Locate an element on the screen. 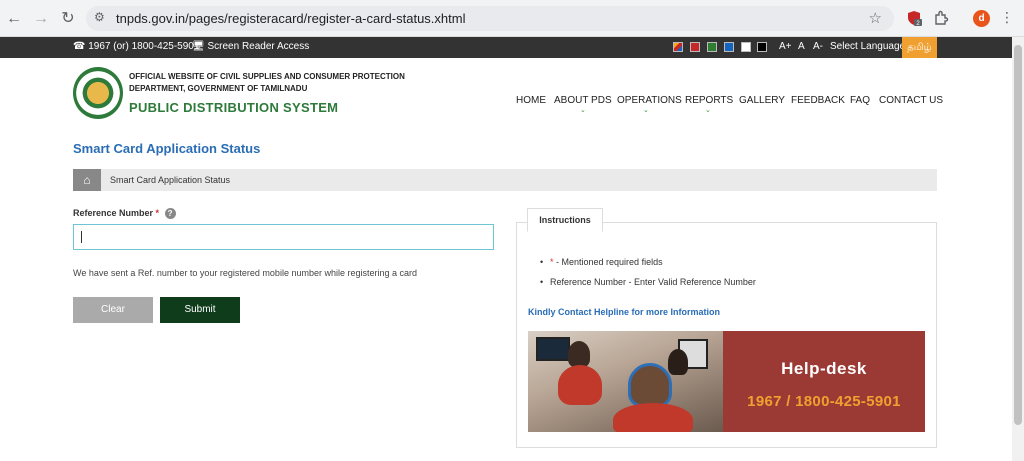 The width and height of the screenshot is (1024, 461). theme-color-red is located at coordinates (695, 47).